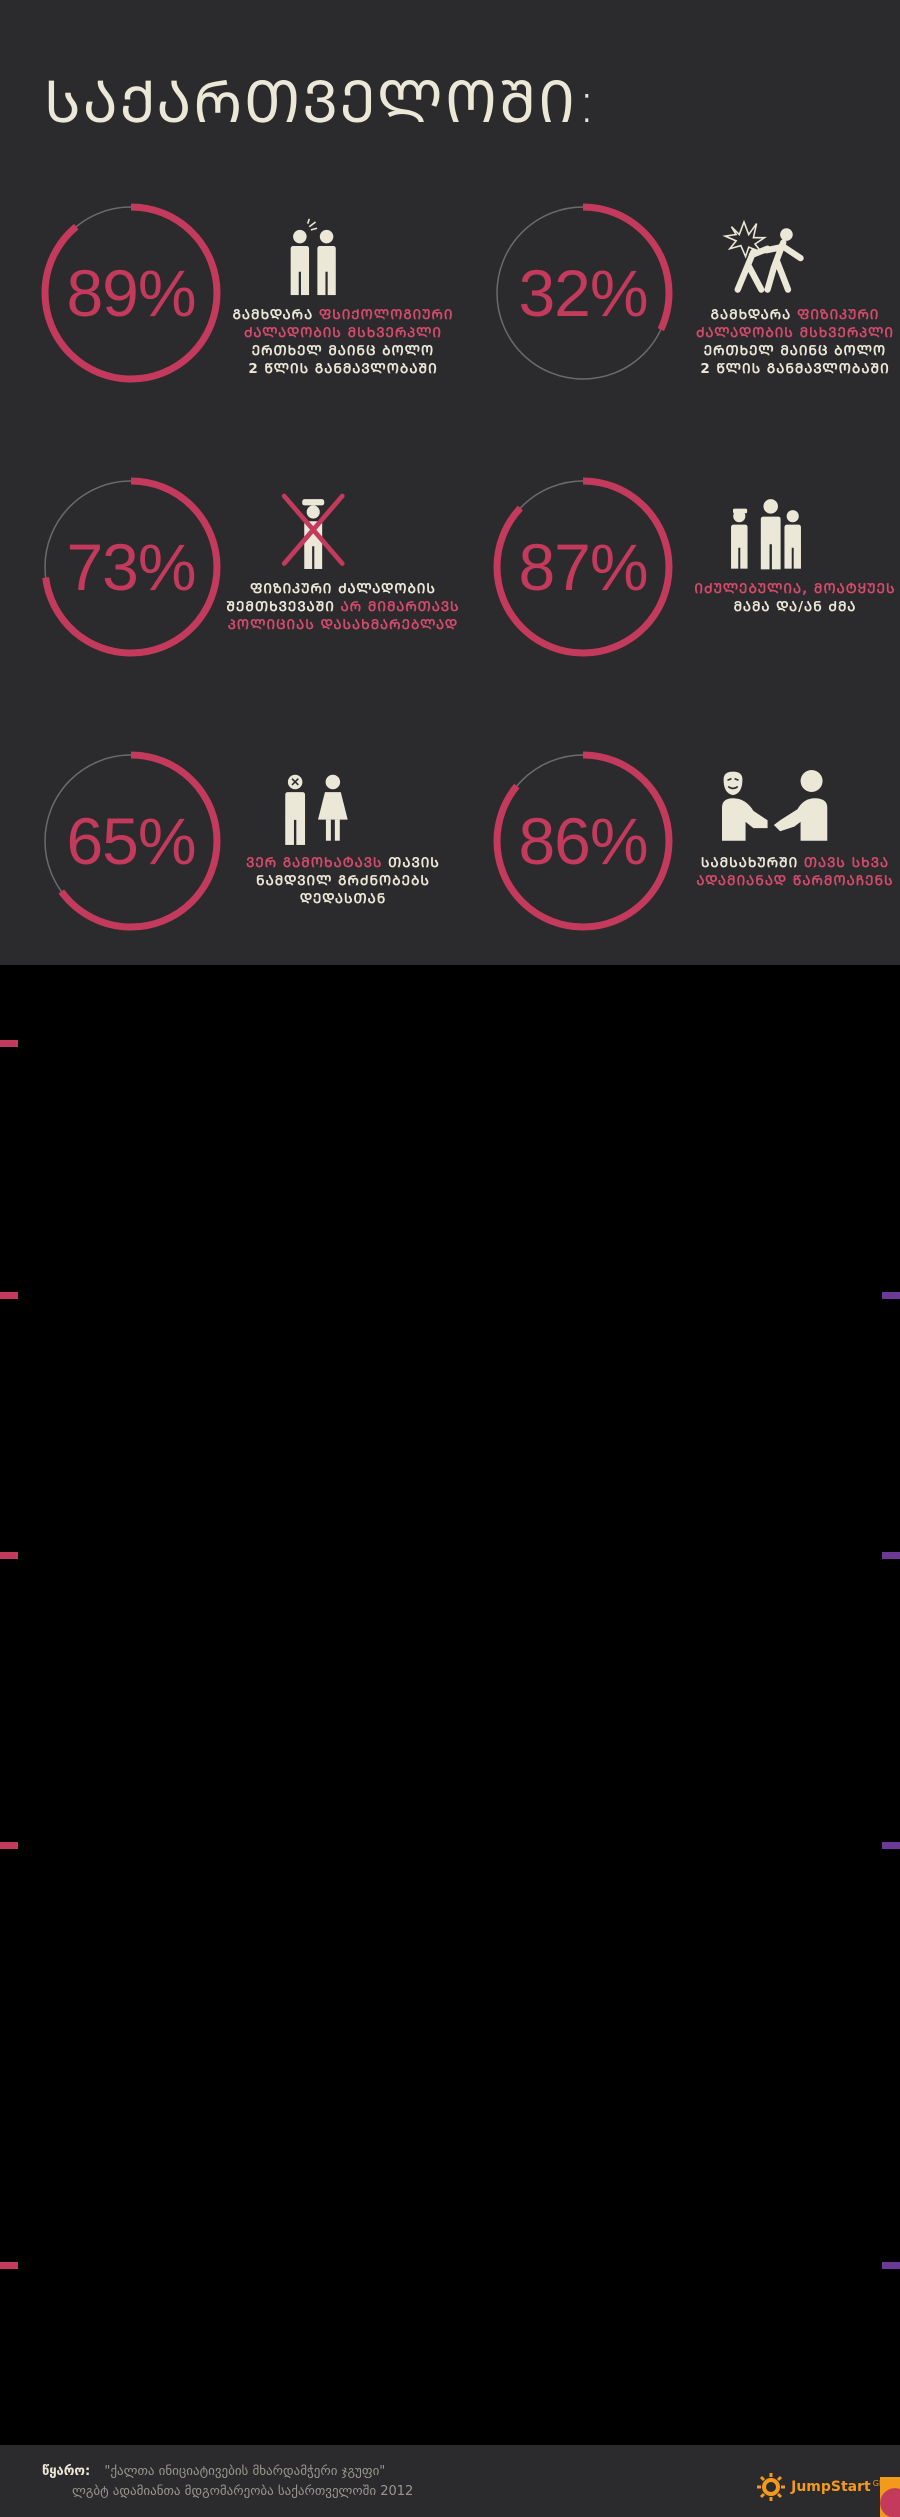 This screenshot has height=2517, width=900. What do you see at coordinates (795, 881) in the screenshot?
I see `caption-highlight: ᲐᲓᲐᲛᲘᲐᲜᲐᲓ ᲬᲐᲠᲛᲝᲐᲩᲔᲜᲡ` at bounding box center [795, 881].